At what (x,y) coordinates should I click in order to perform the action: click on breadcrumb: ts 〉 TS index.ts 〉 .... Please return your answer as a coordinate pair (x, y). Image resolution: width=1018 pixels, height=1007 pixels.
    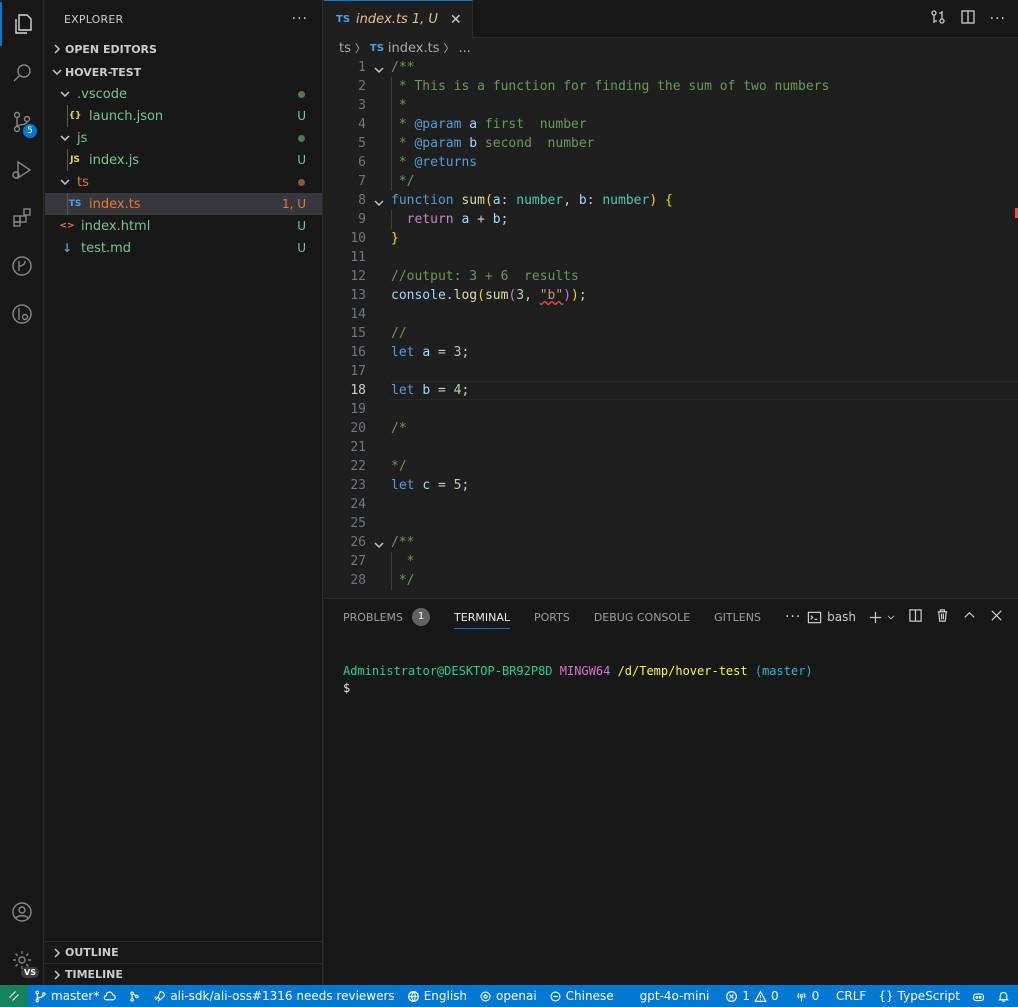
    Looking at the image, I should click on (671, 48).